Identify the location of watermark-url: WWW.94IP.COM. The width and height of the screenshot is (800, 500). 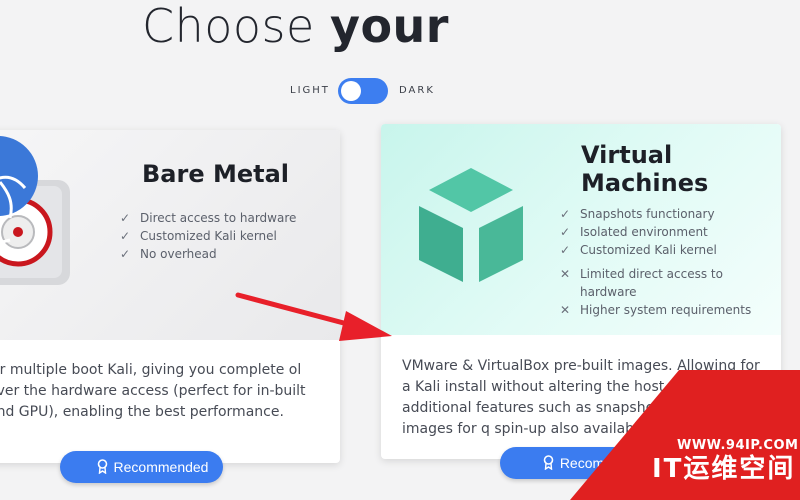
(738, 445).